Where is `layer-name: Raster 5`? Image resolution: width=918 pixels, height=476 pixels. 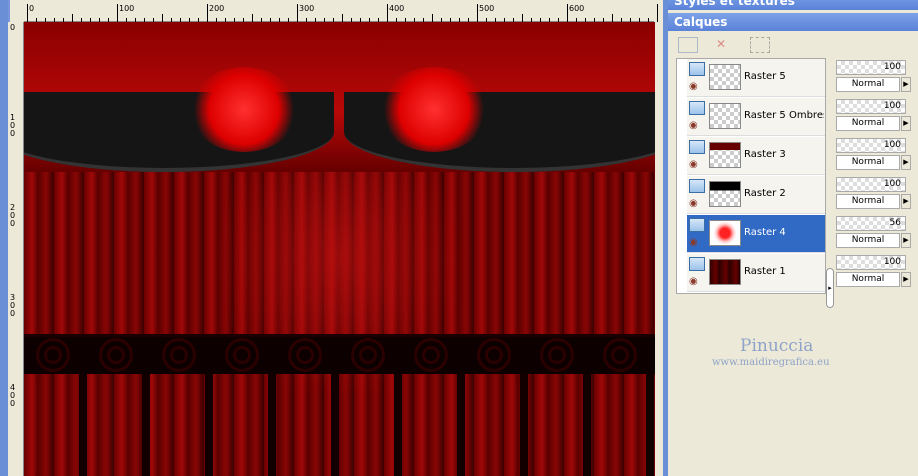
layer-name: Raster 5 is located at coordinates (765, 76).